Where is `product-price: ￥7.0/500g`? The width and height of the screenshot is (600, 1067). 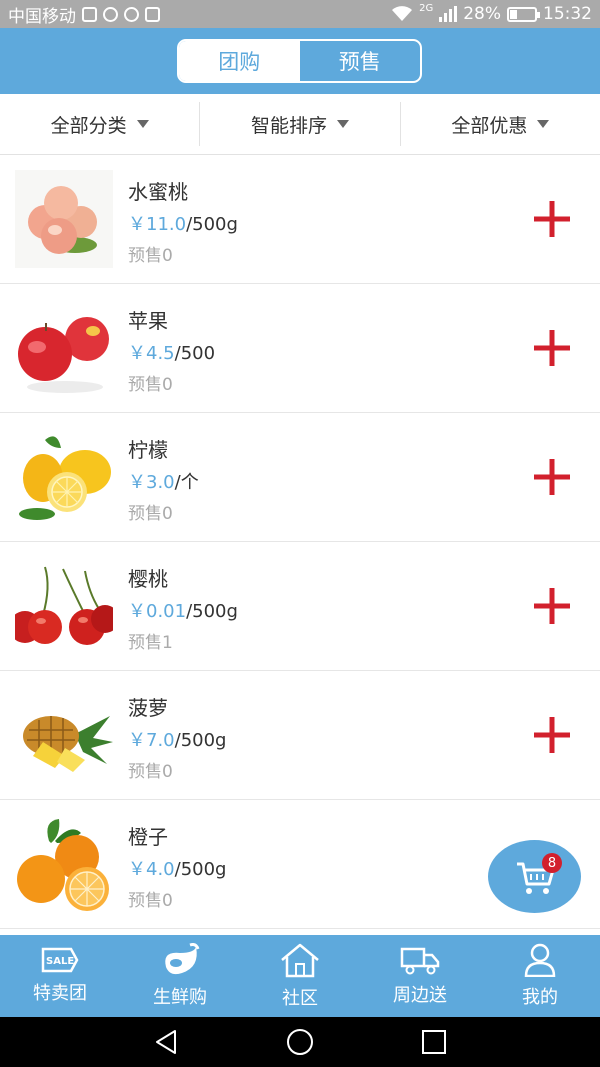
product-price: ￥7.0/500g is located at coordinates (177, 739).